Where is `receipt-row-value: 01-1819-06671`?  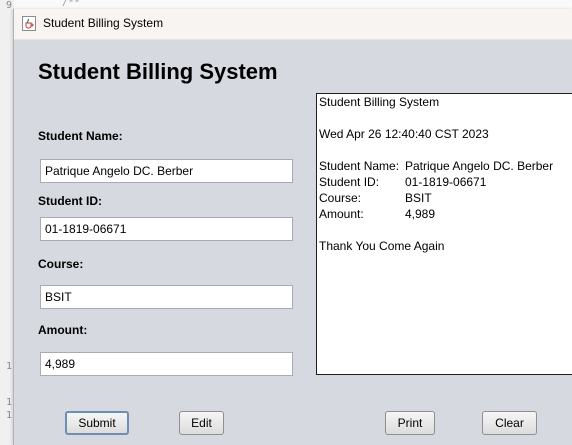 receipt-row-value: 01-1819-06671 is located at coordinates (446, 182).